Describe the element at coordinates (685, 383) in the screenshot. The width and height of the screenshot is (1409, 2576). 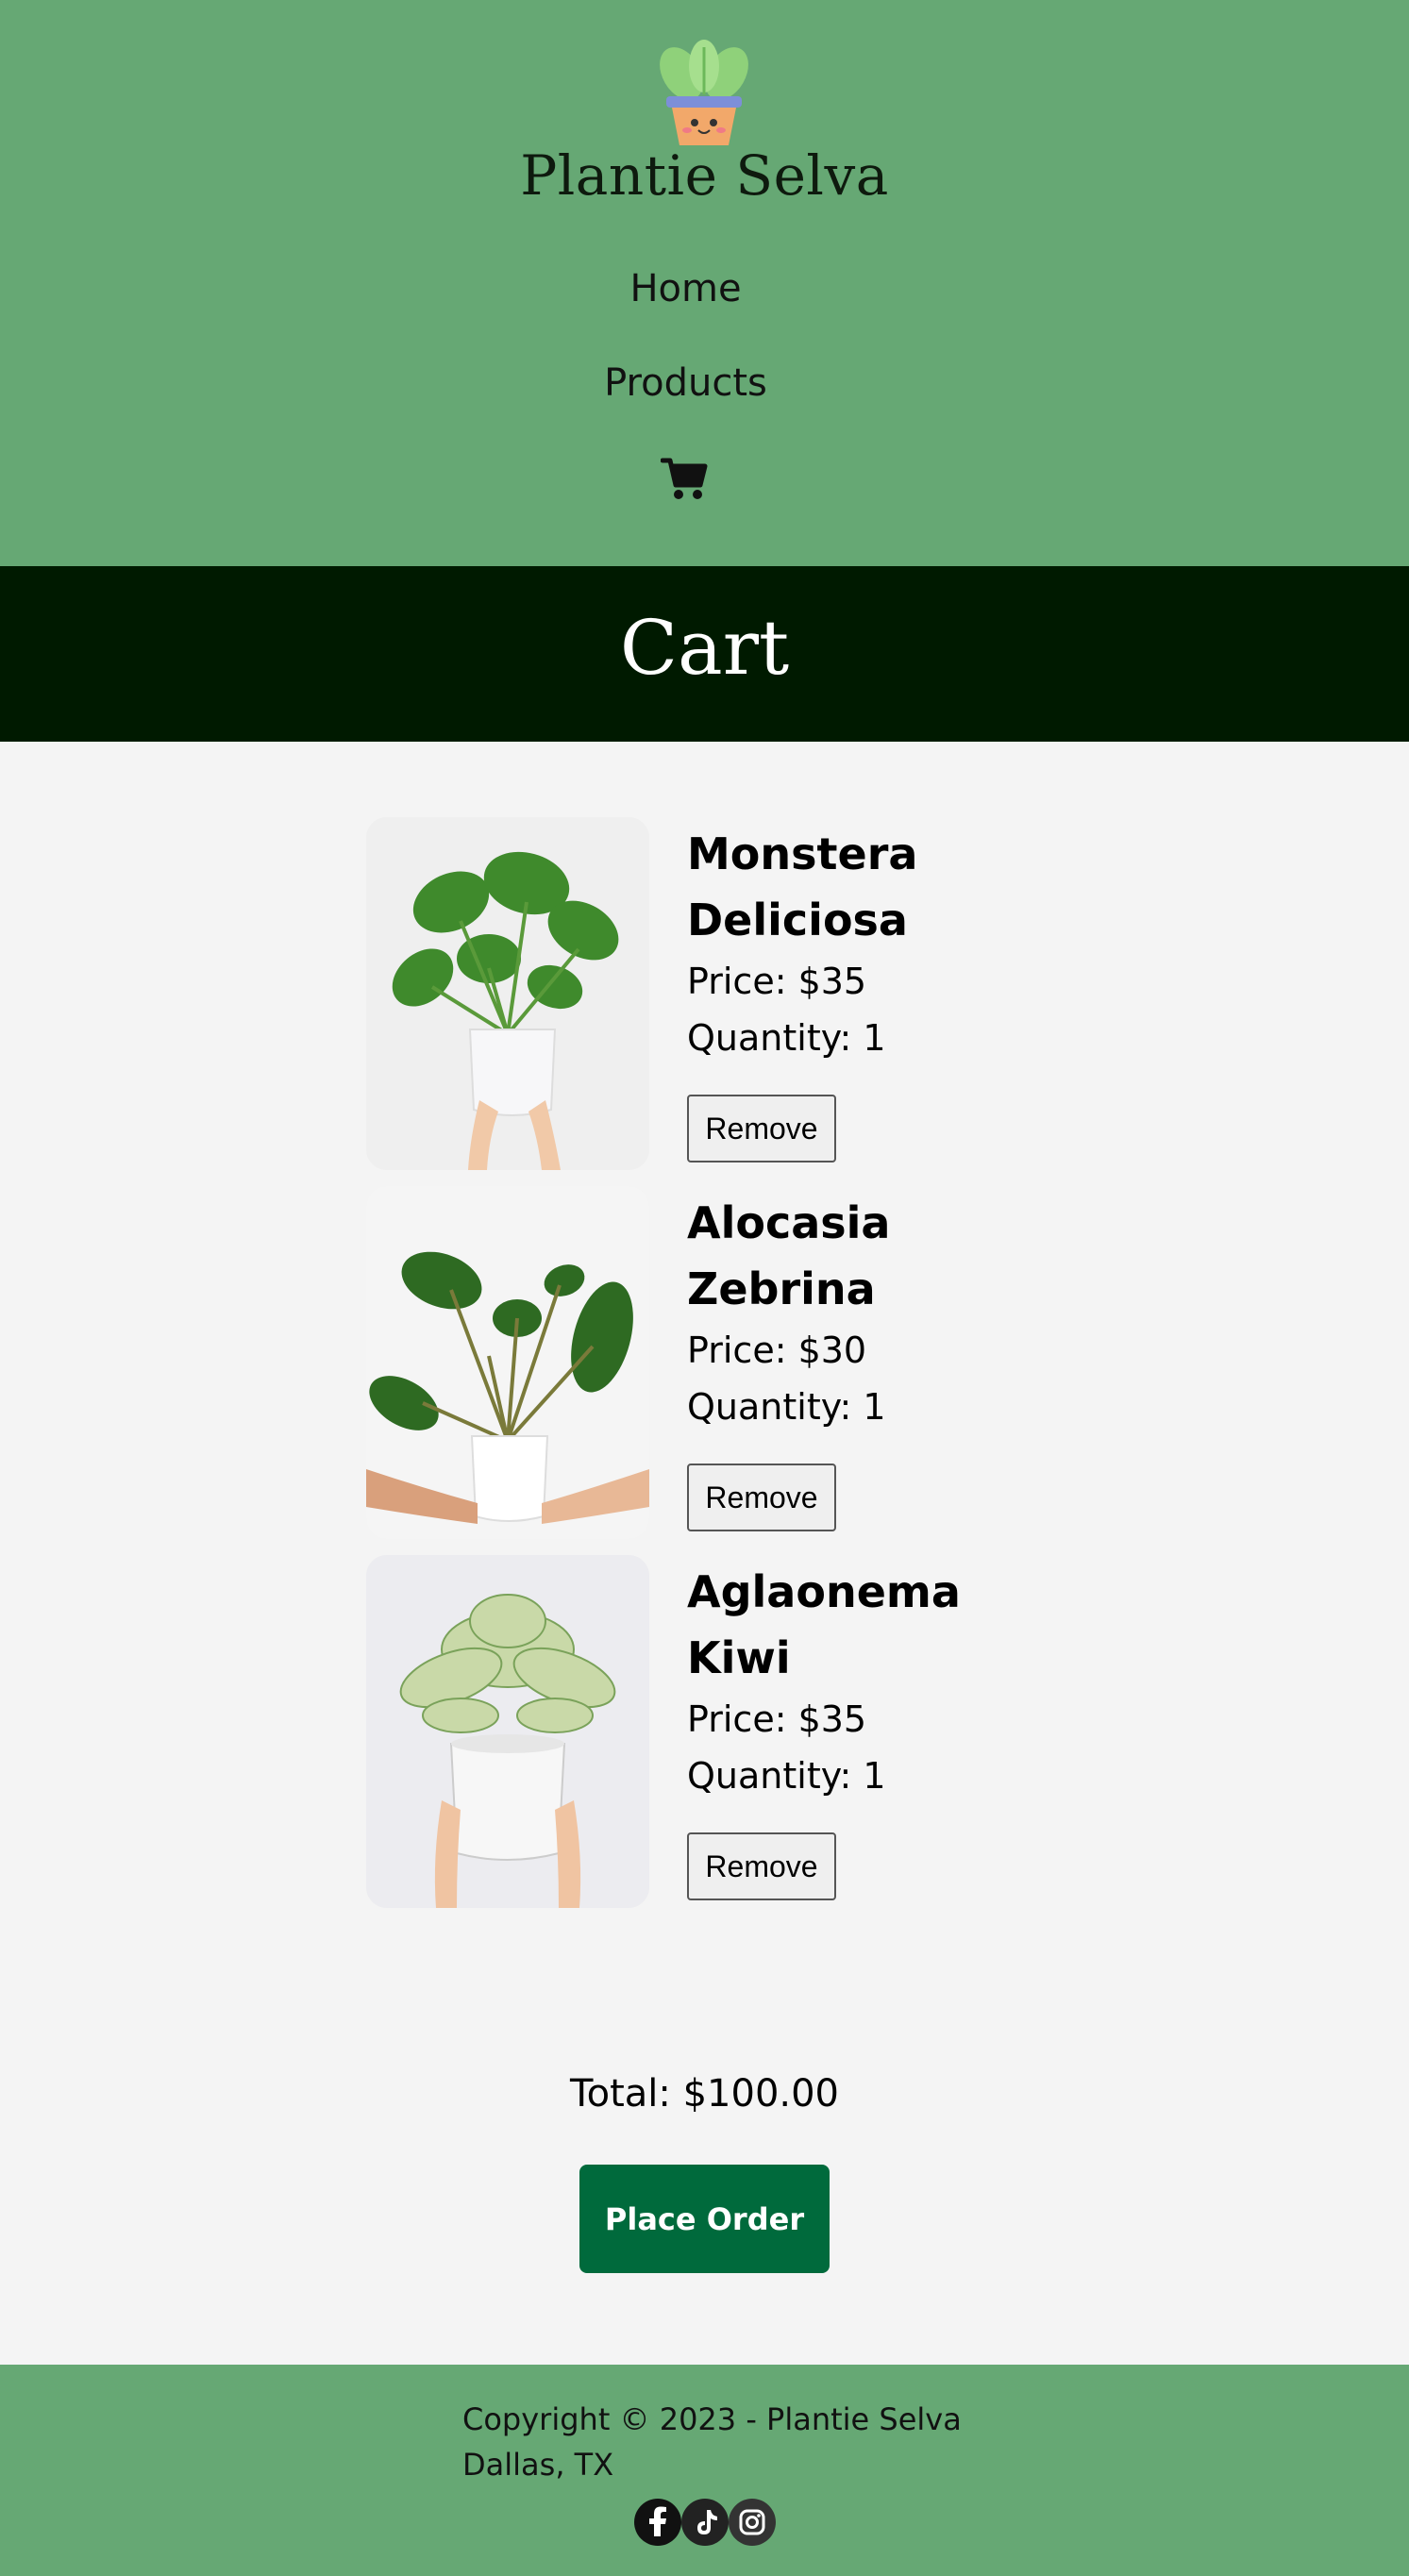
I see `nav-products-link: Products` at that location.